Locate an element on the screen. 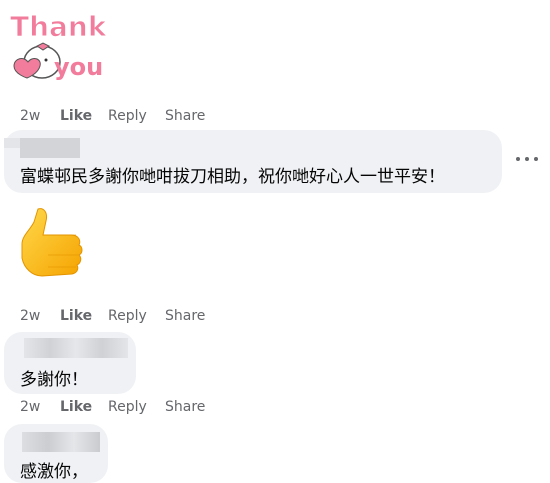  comment-bubble: 感激你， is located at coordinates (56, 453).